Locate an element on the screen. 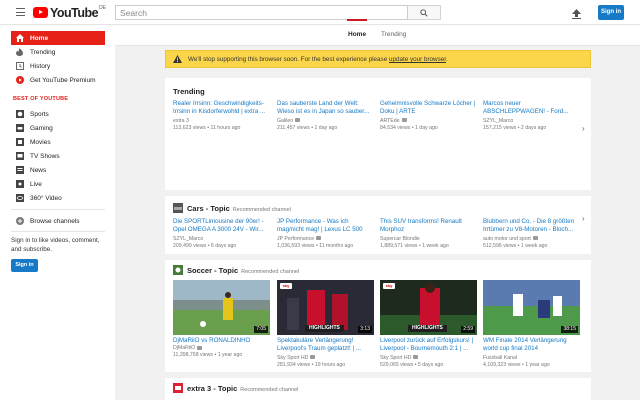 The image size is (640, 400). tab-home: Home is located at coordinates (357, 34).